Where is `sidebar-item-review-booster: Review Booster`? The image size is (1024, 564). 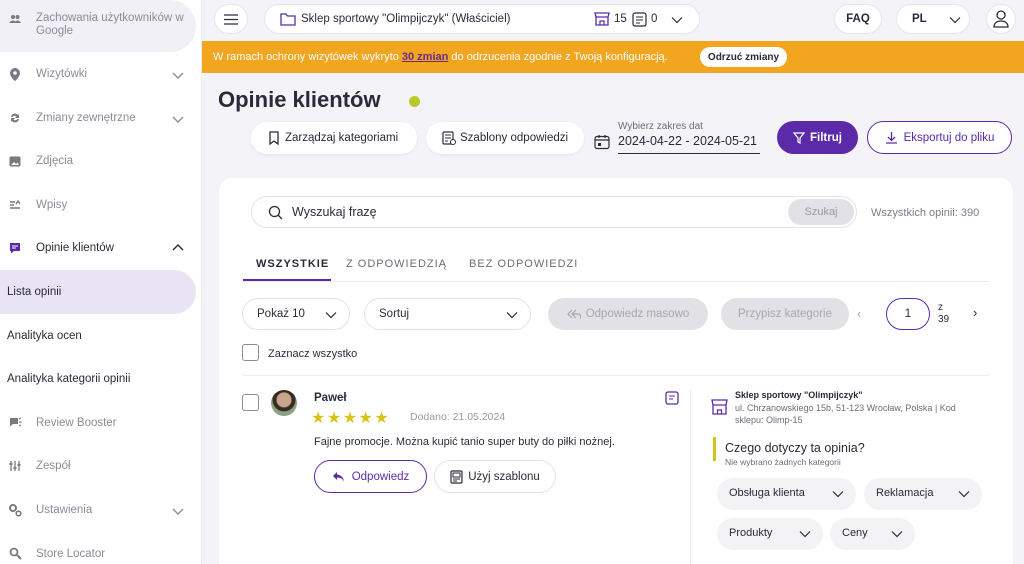
sidebar-item-review-booster: Review Booster is located at coordinates (98, 423).